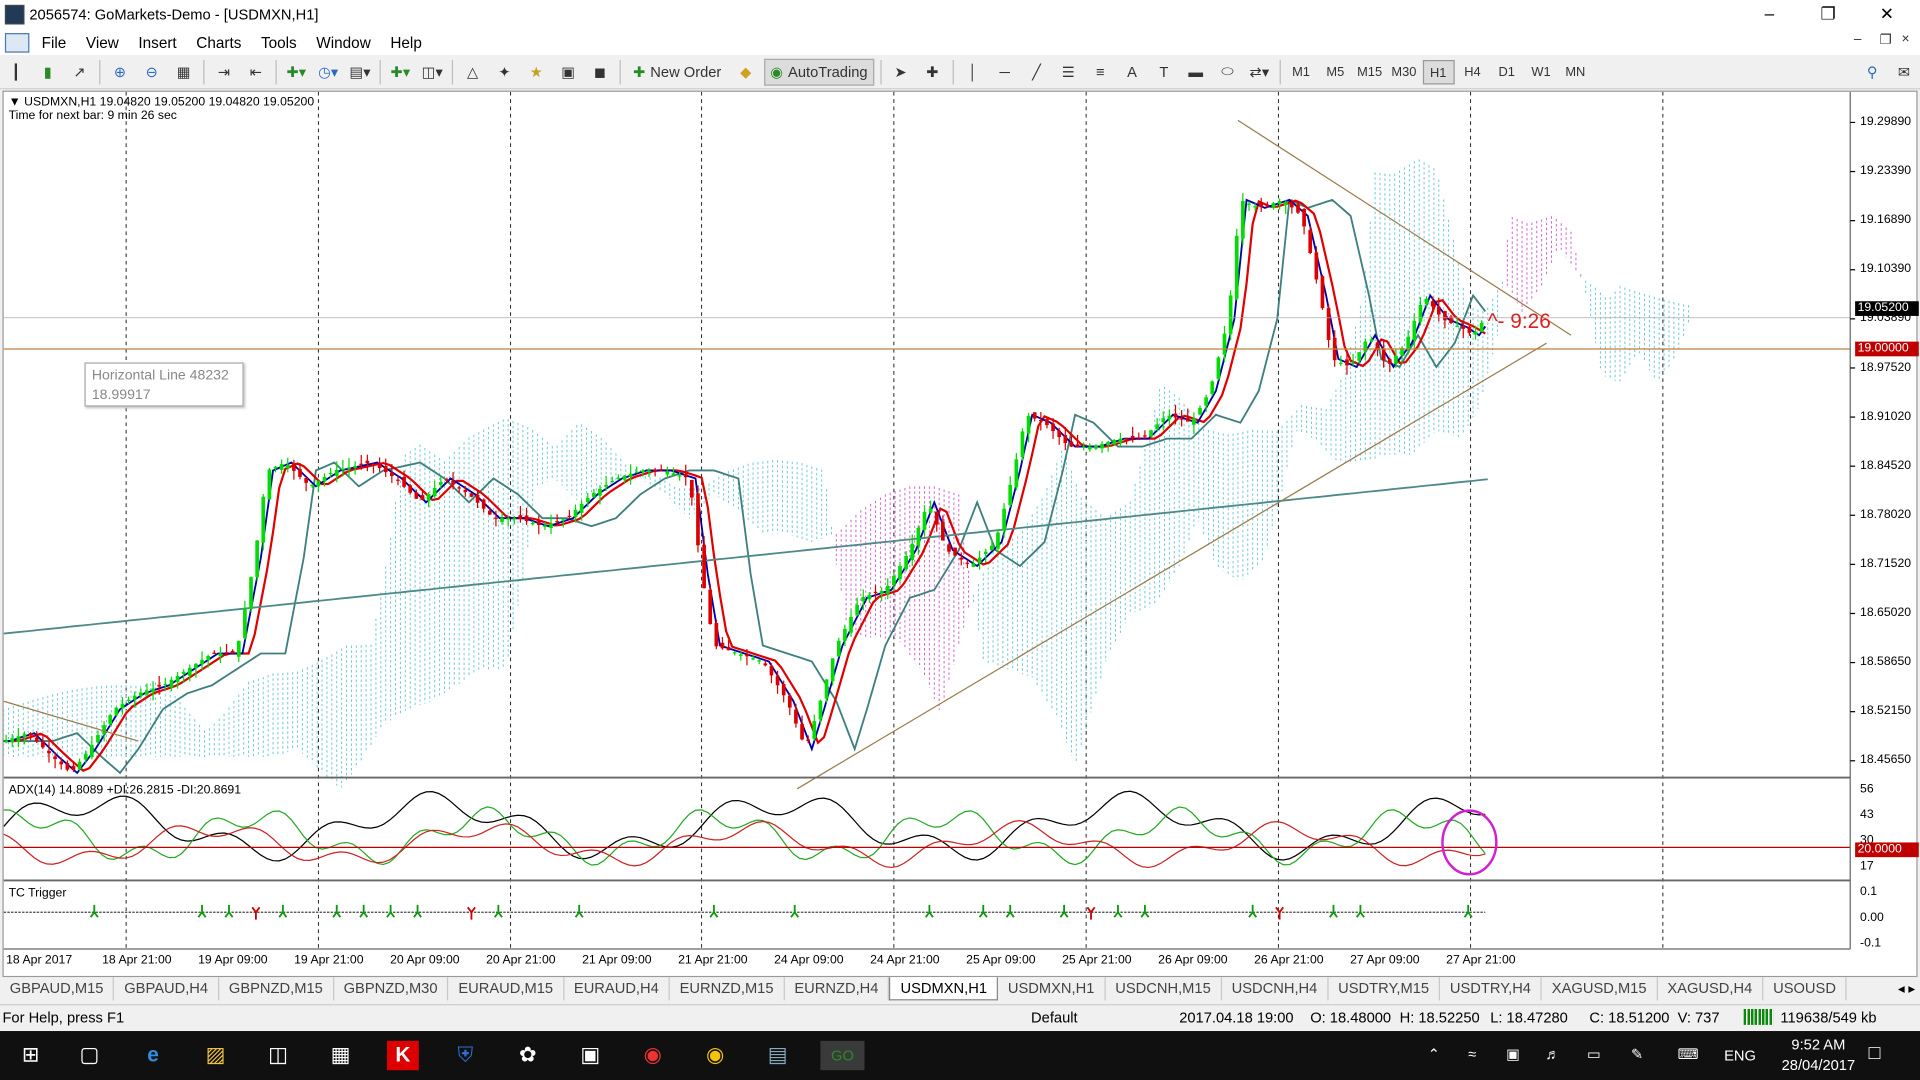 Image resolution: width=1920 pixels, height=1080 pixels. I want to click on task-view-icon: ▢, so click(89, 1055).